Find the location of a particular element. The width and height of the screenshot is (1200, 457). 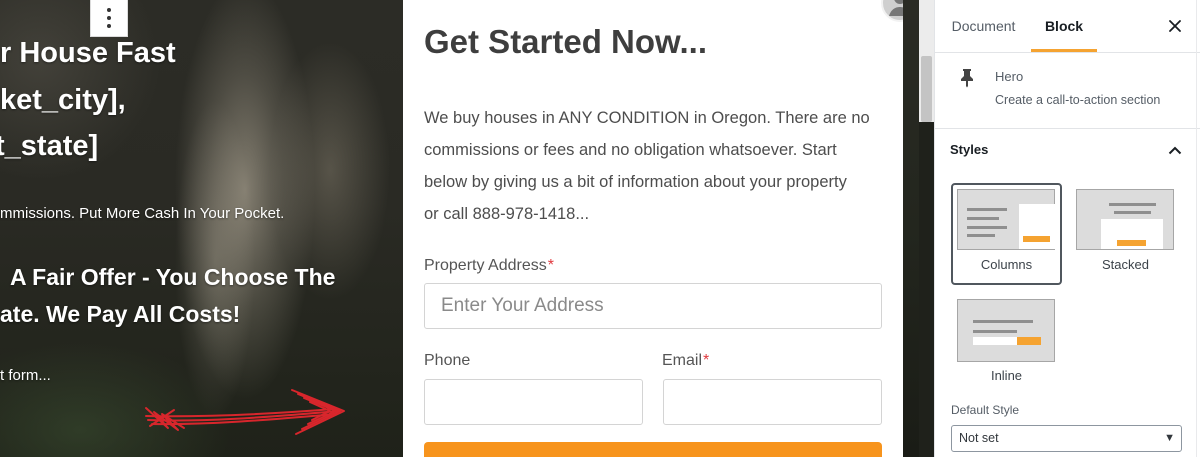

submit-button is located at coordinates (653, 449).